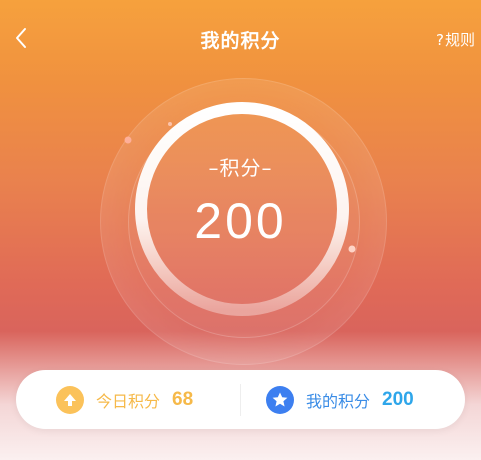 The width and height of the screenshot is (481, 460). I want to click on today-points-value: 68, so click(183, 399).